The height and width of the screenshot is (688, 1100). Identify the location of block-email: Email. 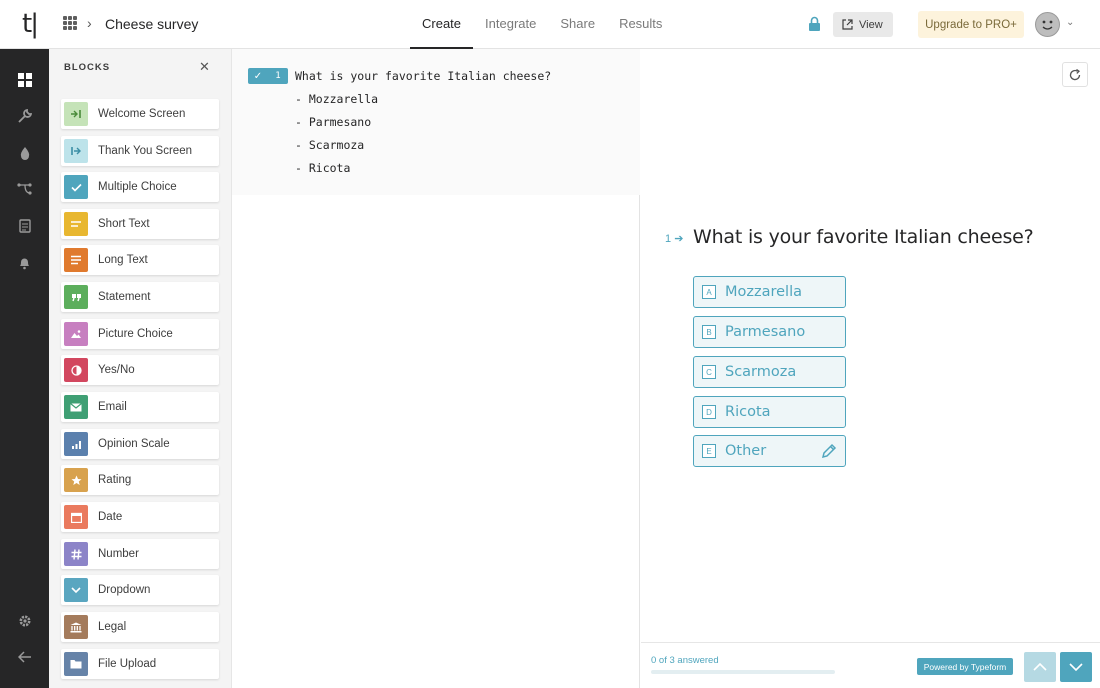
(140, 407).